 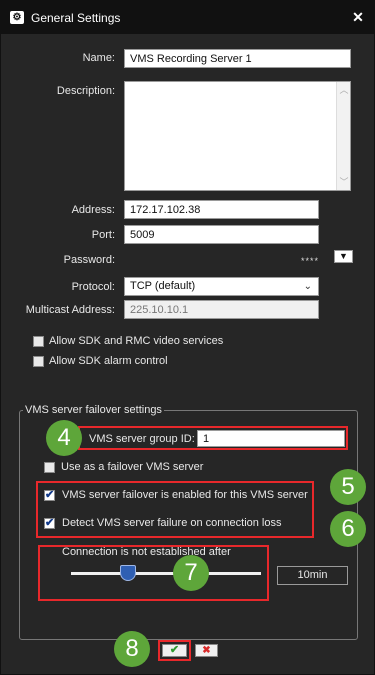 I want to click on allow-sdk-rmc-label: Allow SDK and RMC video services, so click(x=136, y=341).